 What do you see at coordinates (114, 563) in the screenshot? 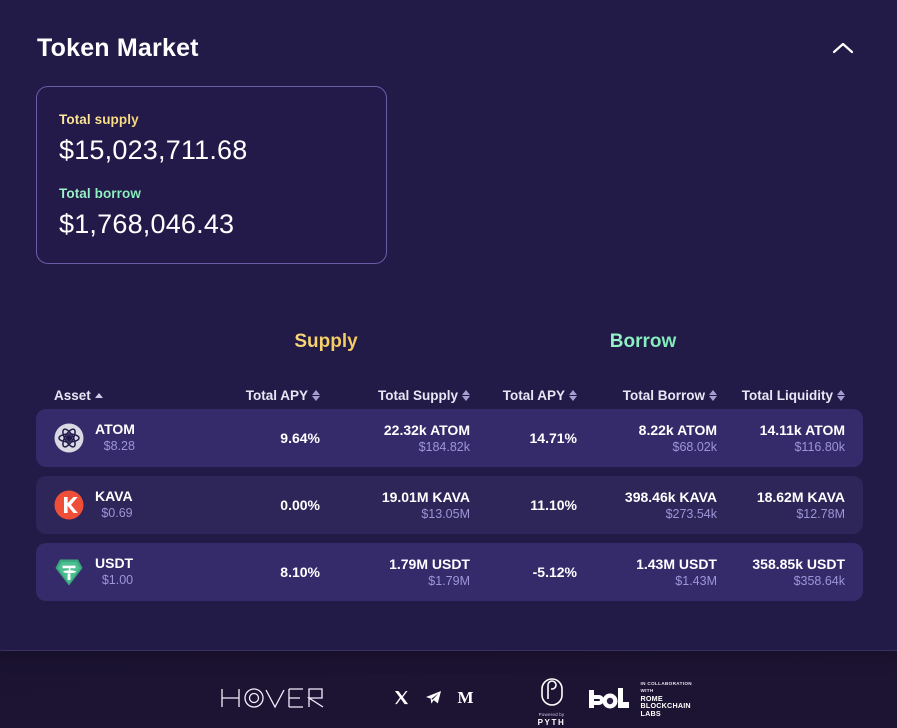
I see `asset-symbol: USDT` at bounding box center [114, 563].